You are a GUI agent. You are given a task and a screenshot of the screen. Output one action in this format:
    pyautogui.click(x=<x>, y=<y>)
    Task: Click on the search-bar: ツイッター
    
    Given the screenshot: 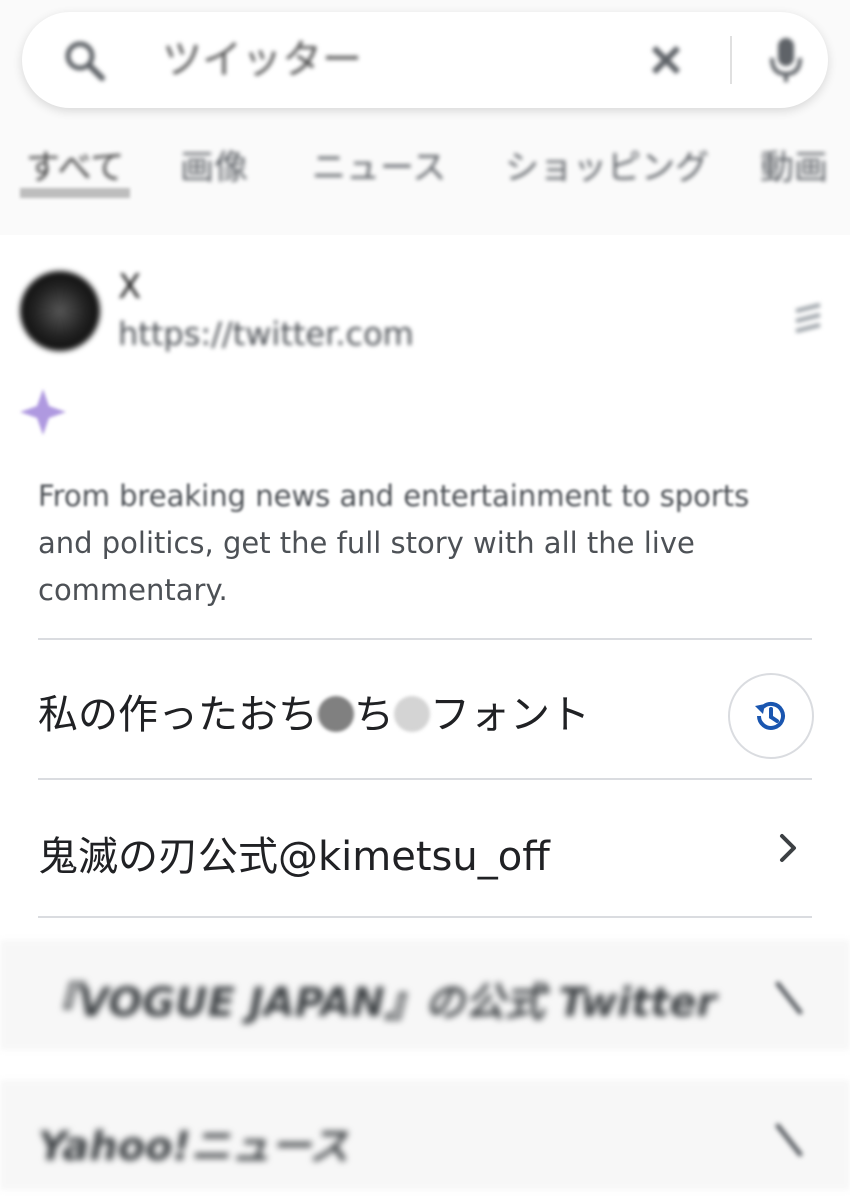 What is the action you would take?
    pyautogui.click(x=425, y=60)
    